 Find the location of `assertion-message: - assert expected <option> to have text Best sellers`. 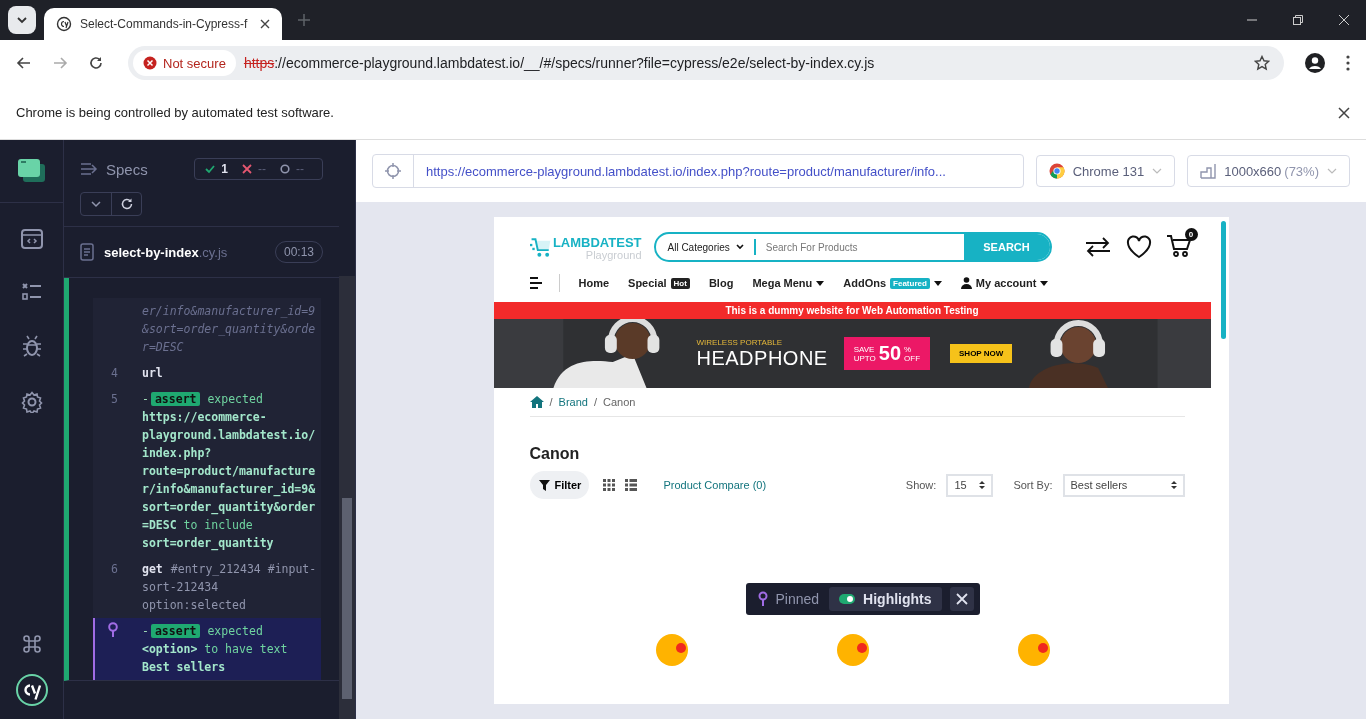

assertion-message: - assert expected <option> to have text Best sellers is located at coordinates (215, 649).